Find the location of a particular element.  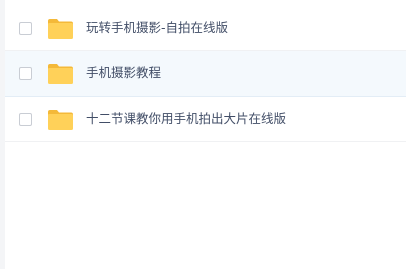

file-name: 十二节课教你用手机拍出大片在线版 is located at coordinates (186, 119).